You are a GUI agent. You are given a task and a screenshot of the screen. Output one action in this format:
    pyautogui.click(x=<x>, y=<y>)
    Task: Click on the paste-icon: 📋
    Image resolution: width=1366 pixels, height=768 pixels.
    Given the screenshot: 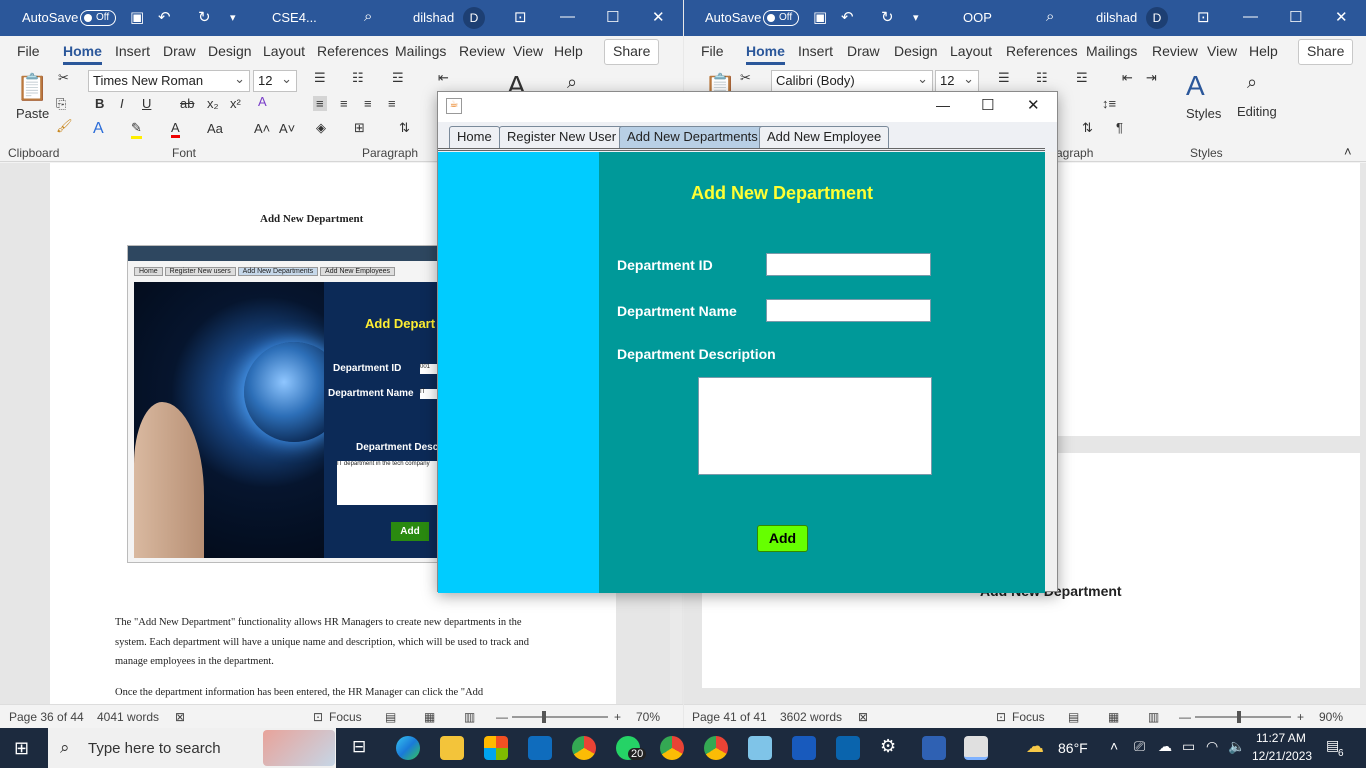 What is the action you would take?
    pyautogui.click(x=32, y=87)
    